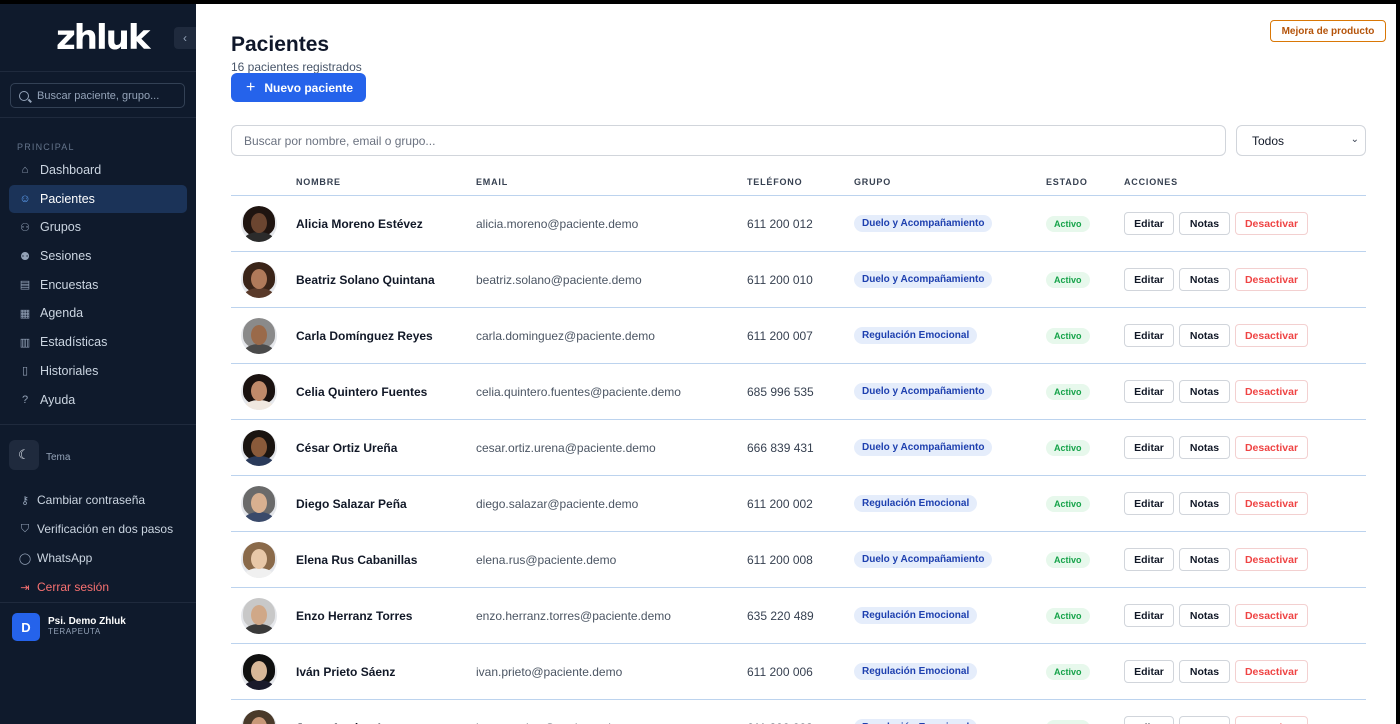  Describe the element at coordinates (359, 223) in the screenshot. I see `patient-name: Alicia Moreno Estévez` at that location.